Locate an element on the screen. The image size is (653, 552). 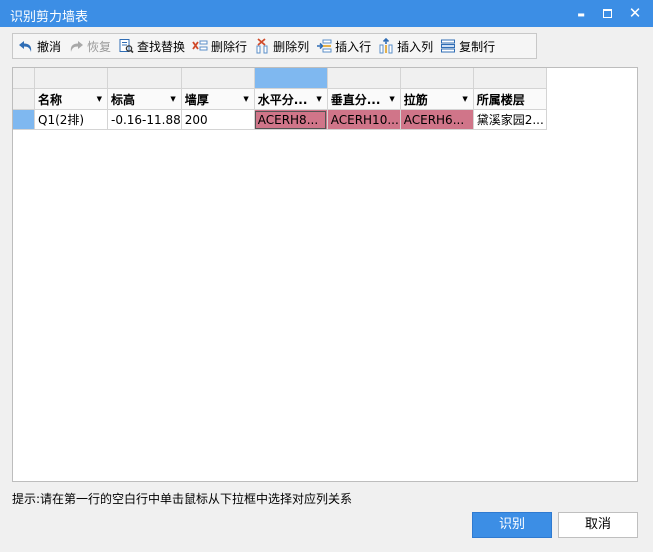
undo-icon is located at coordinates (25, 46).